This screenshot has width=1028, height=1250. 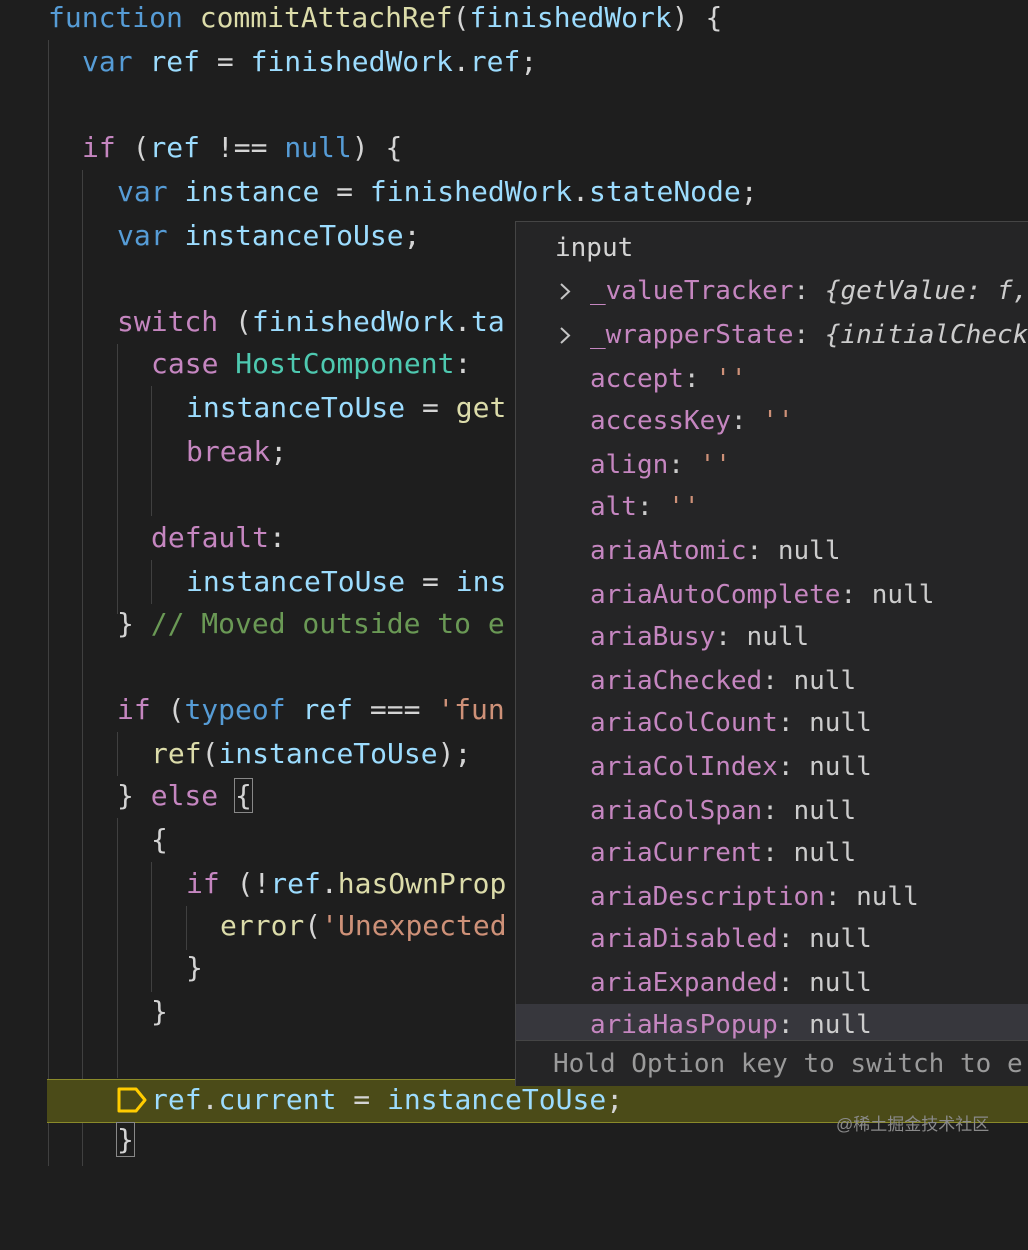 I want to click on token-punct: (, so click(x=235, y=321).